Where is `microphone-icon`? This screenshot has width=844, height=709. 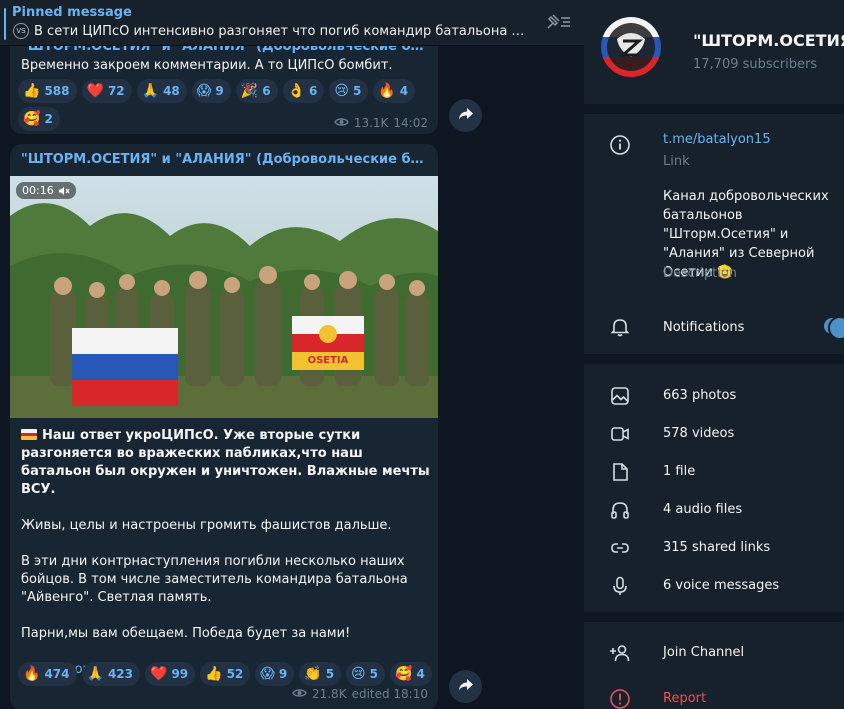
microphone-icon is located at coordinates (620, 586).